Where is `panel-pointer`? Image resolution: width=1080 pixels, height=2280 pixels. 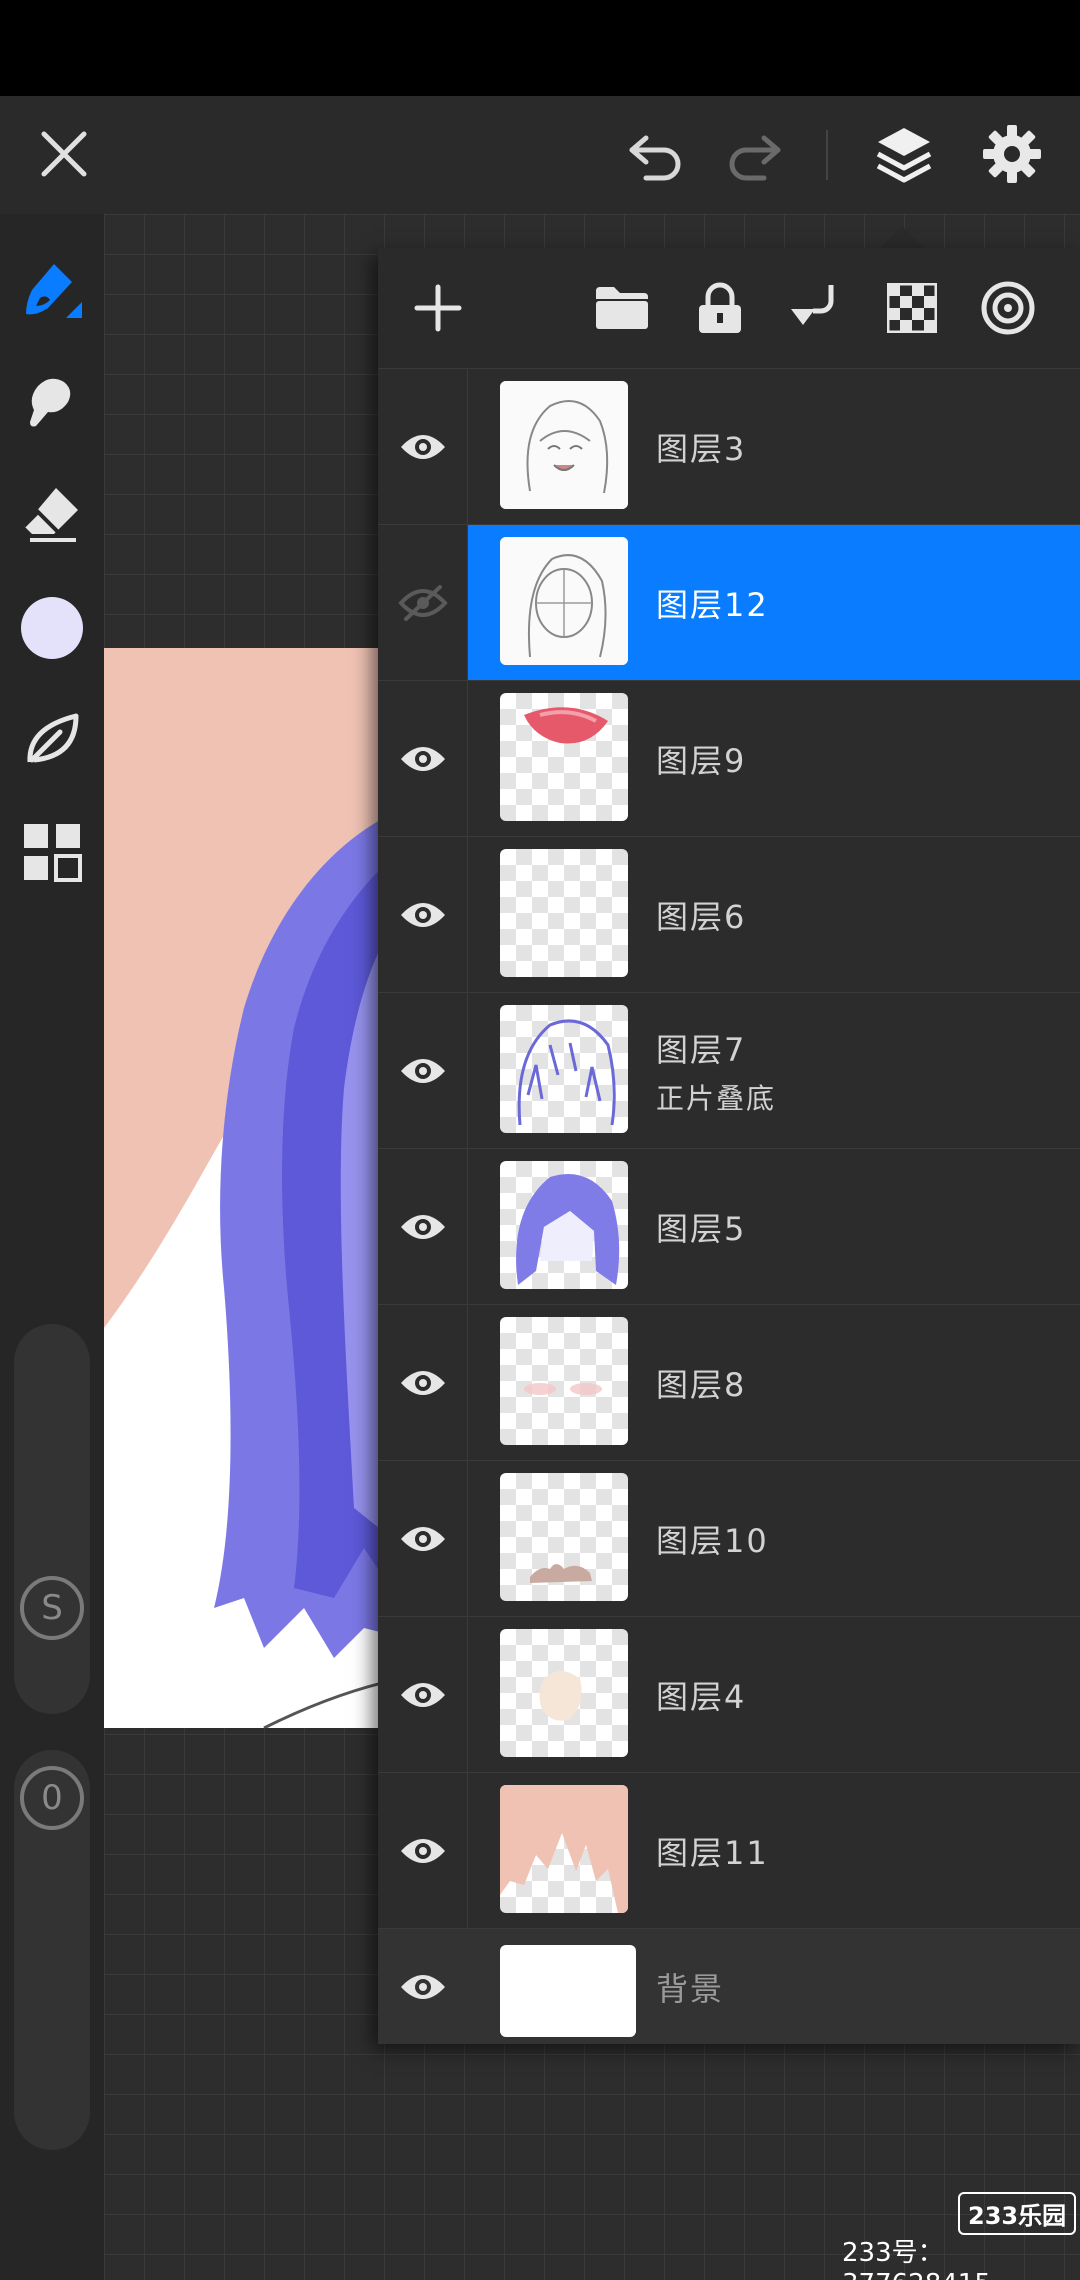
panel-pointer is located at coordinates (902, 238).